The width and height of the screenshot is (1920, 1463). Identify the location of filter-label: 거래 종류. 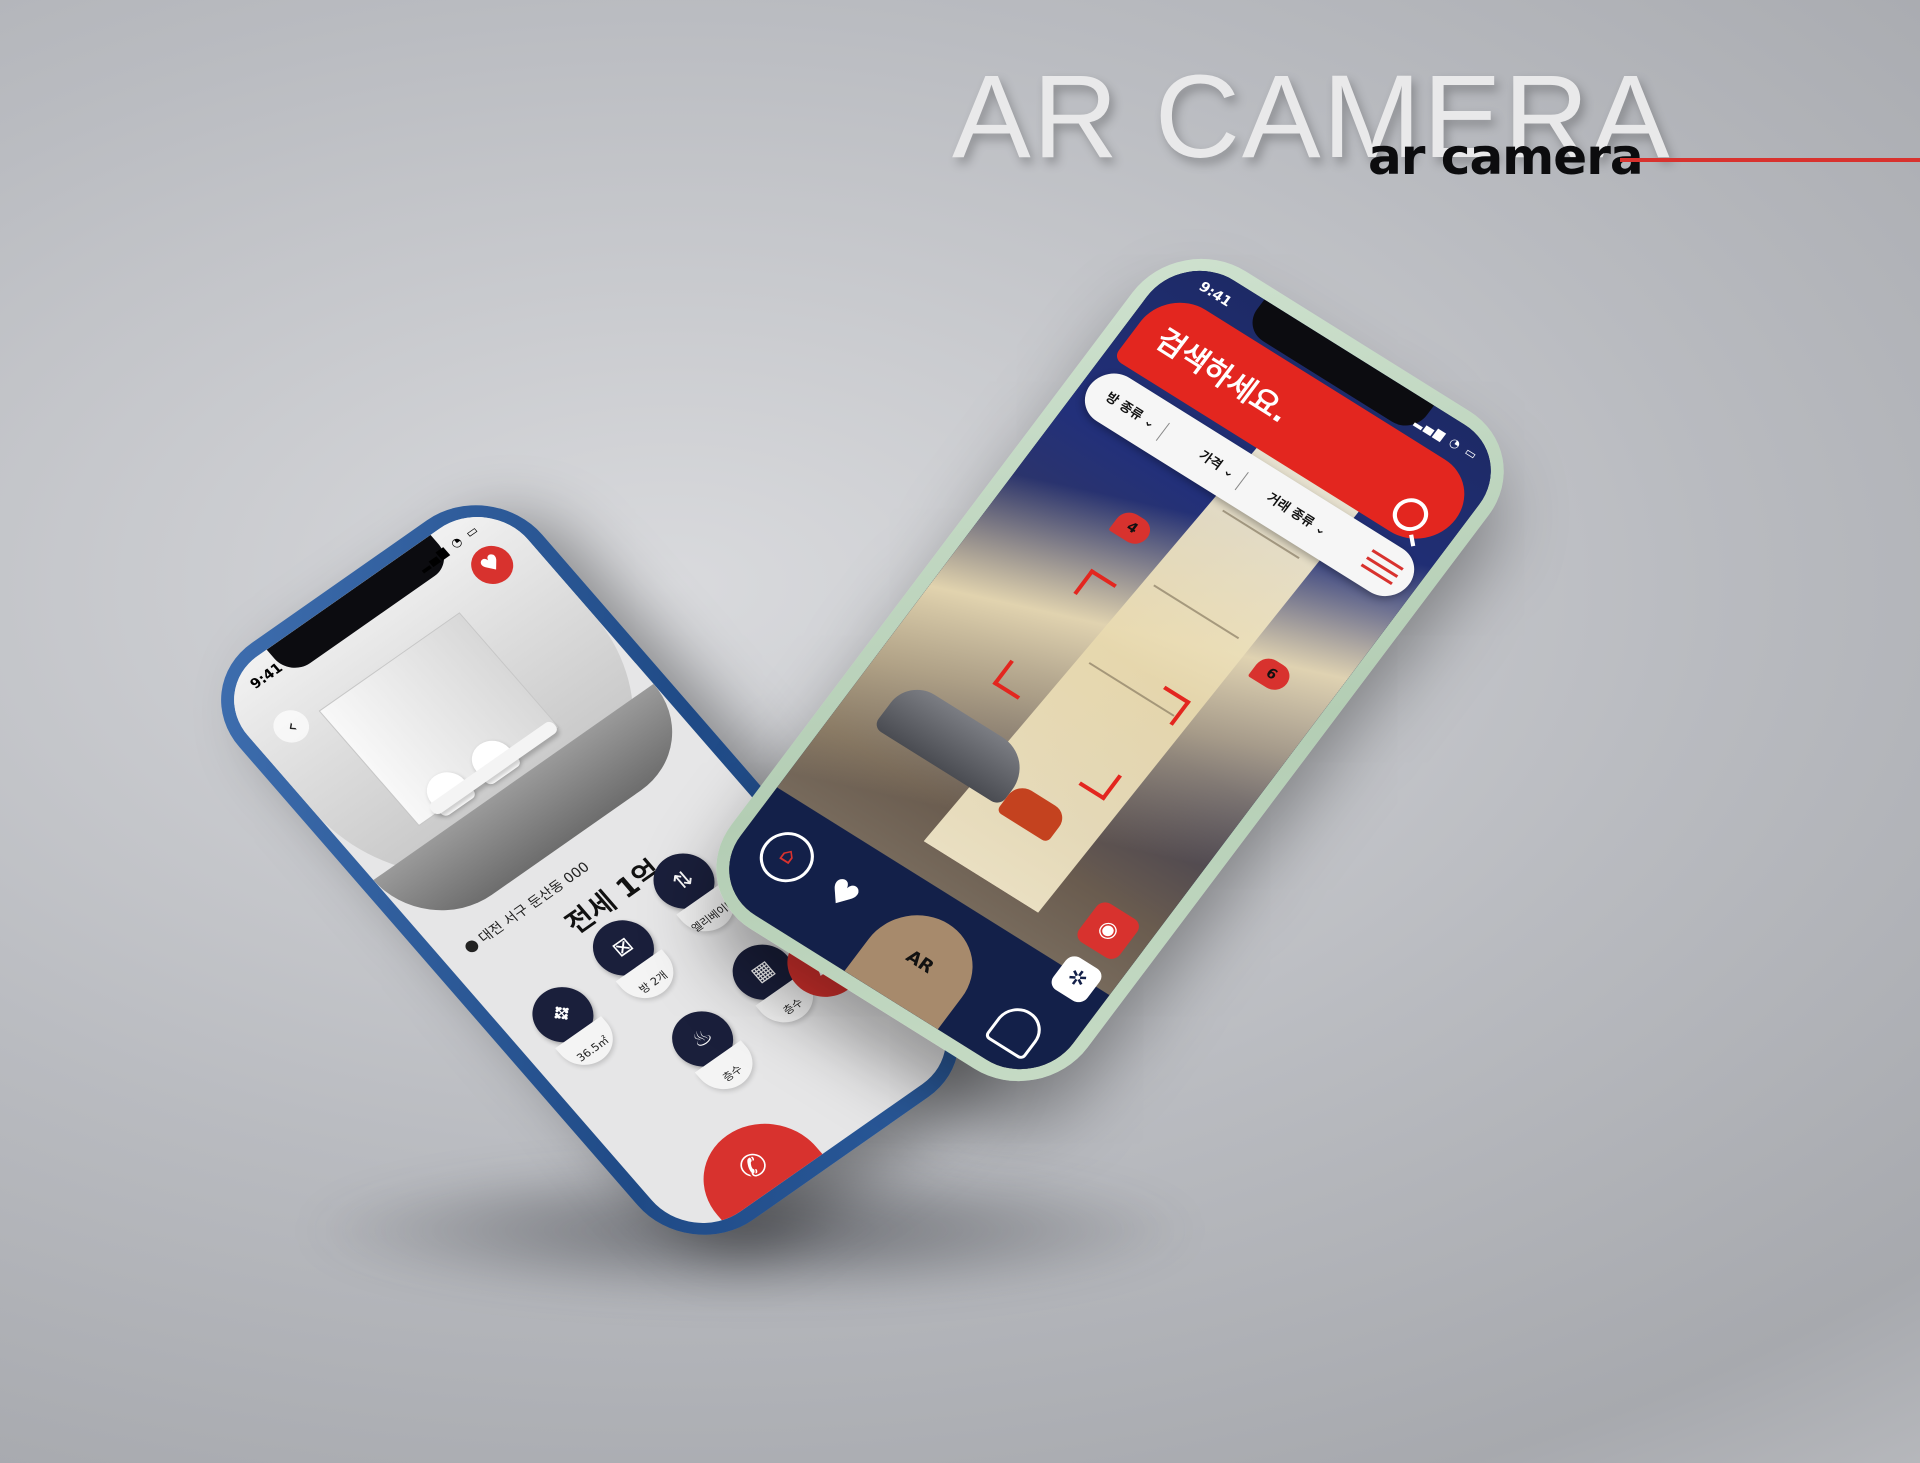
(1290, 510).